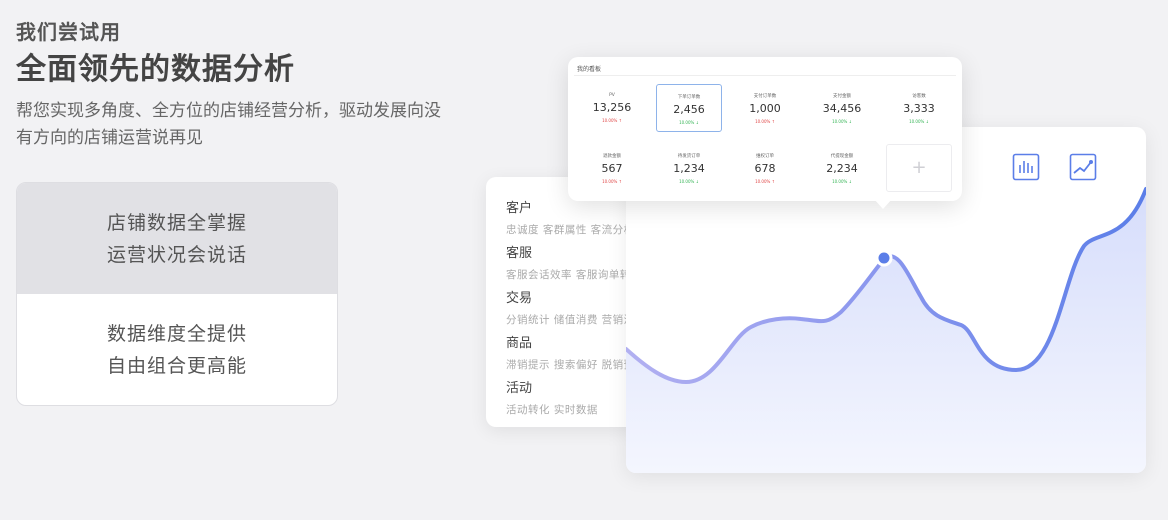 This screenshot has height=520, width=1168. I want to click on metric-tile: PV 13,256 10.00% ↑, so click(612, 108).